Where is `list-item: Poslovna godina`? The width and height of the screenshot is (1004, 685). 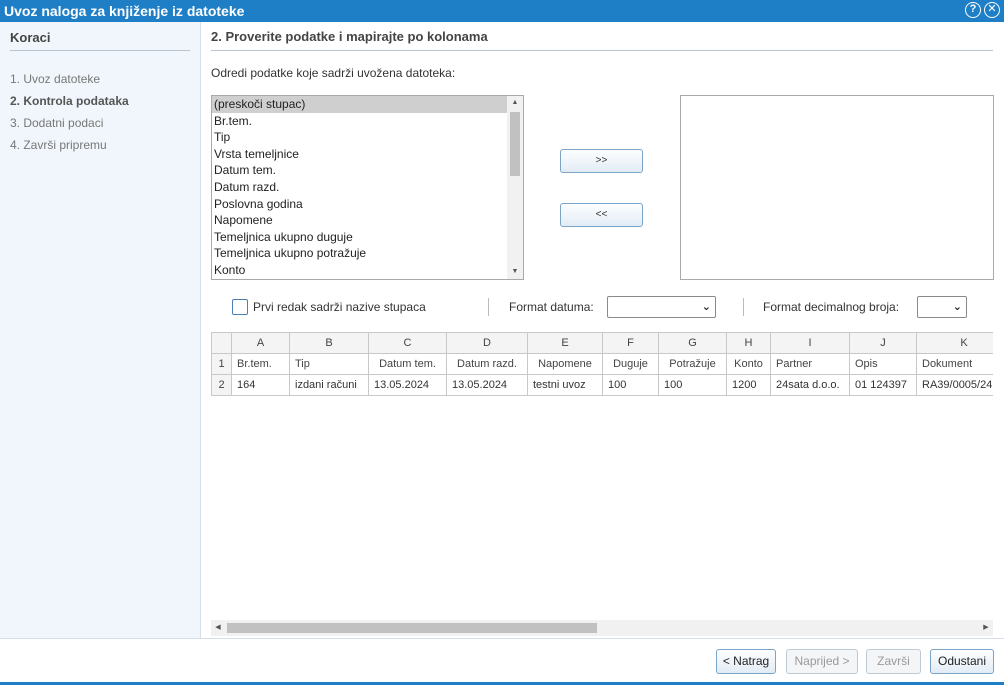
list-item: Poslovna godina is located at coordinates (359, 204).